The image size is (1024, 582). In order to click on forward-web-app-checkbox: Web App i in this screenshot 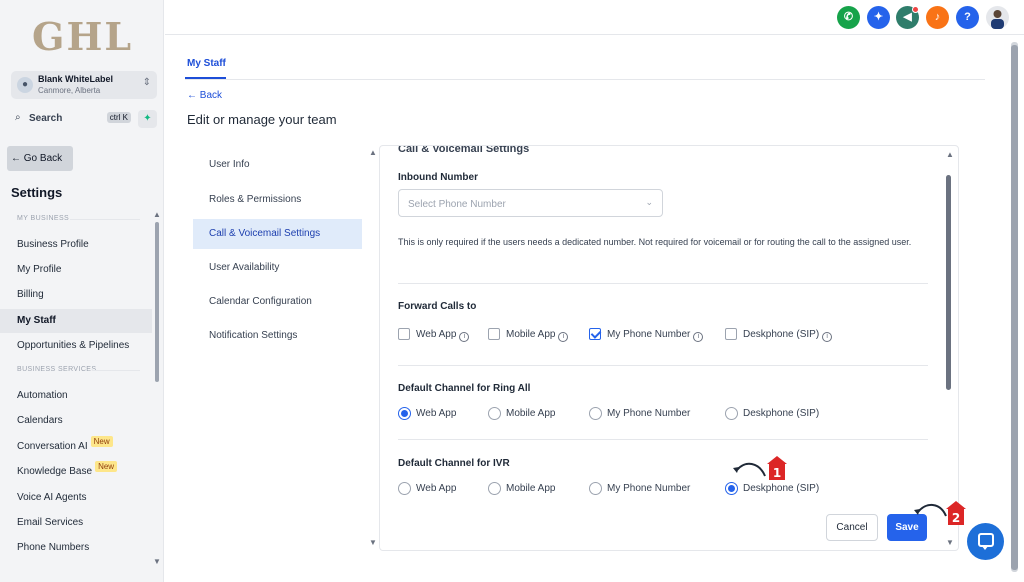, I will do `click(434, 335)`.